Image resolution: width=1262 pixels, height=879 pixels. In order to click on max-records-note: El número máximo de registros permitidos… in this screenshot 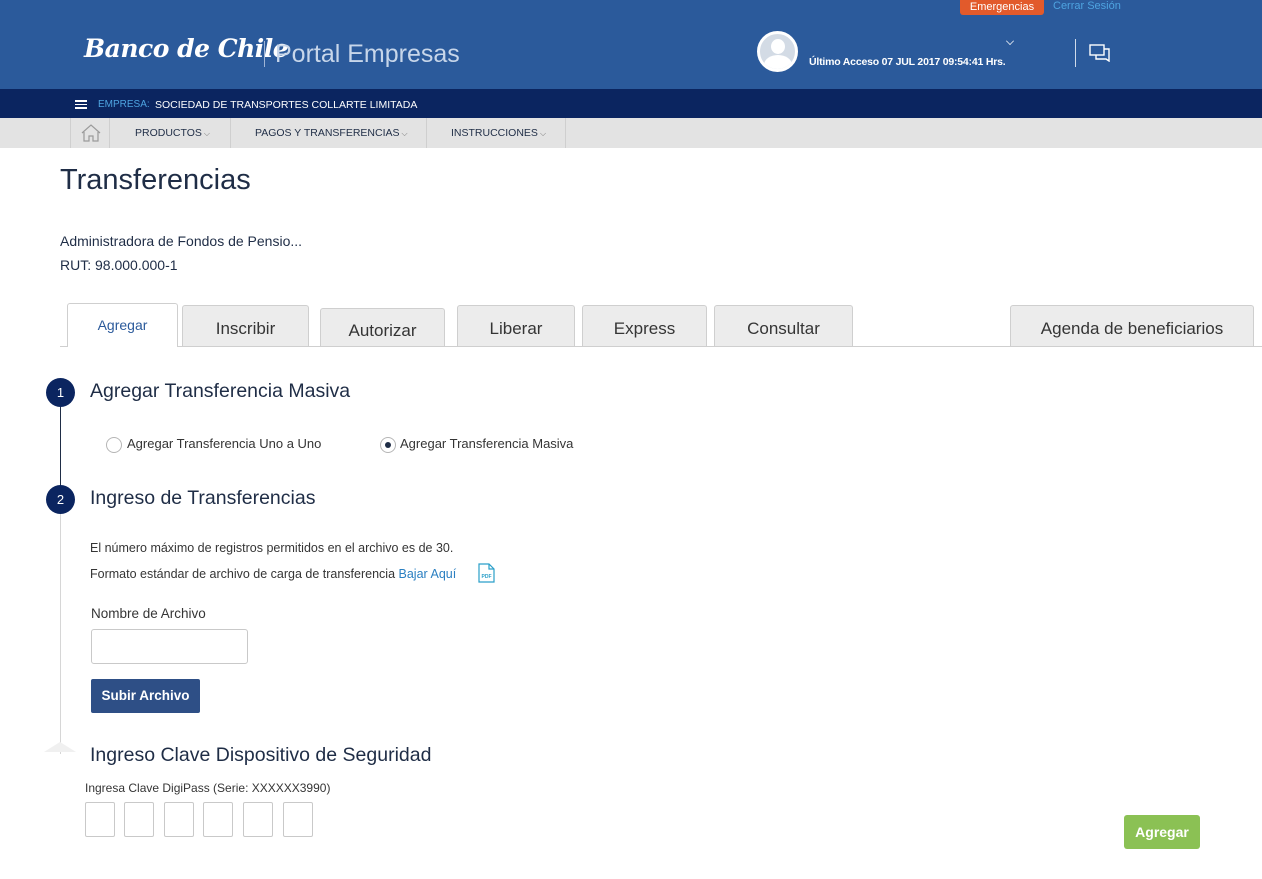, I will do `click(272, 548)`.